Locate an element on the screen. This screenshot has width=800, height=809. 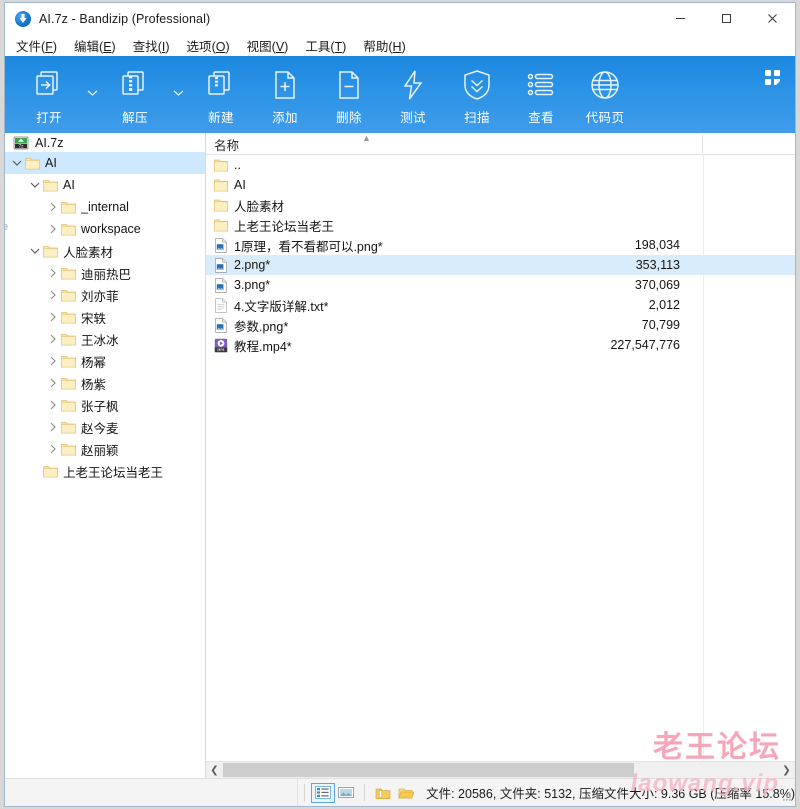
table-row: 人脸素材 is located at coordinates (500, 205).